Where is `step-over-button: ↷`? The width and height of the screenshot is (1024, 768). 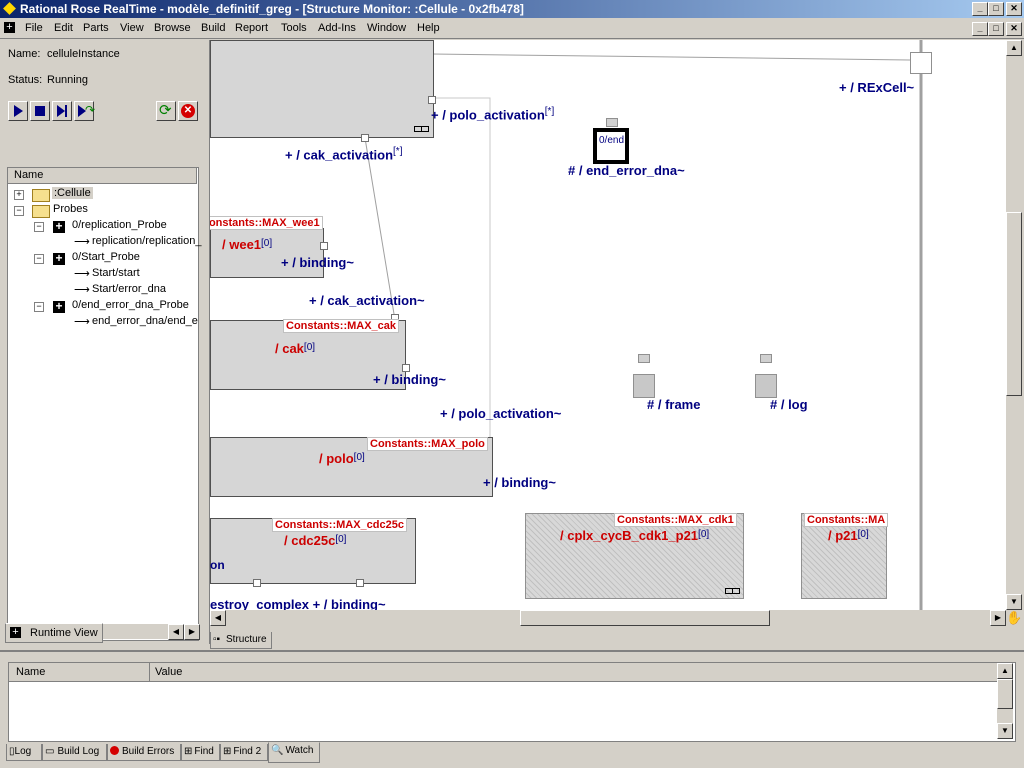 step-over-button: ↷ is located at coordinates (84, 111).